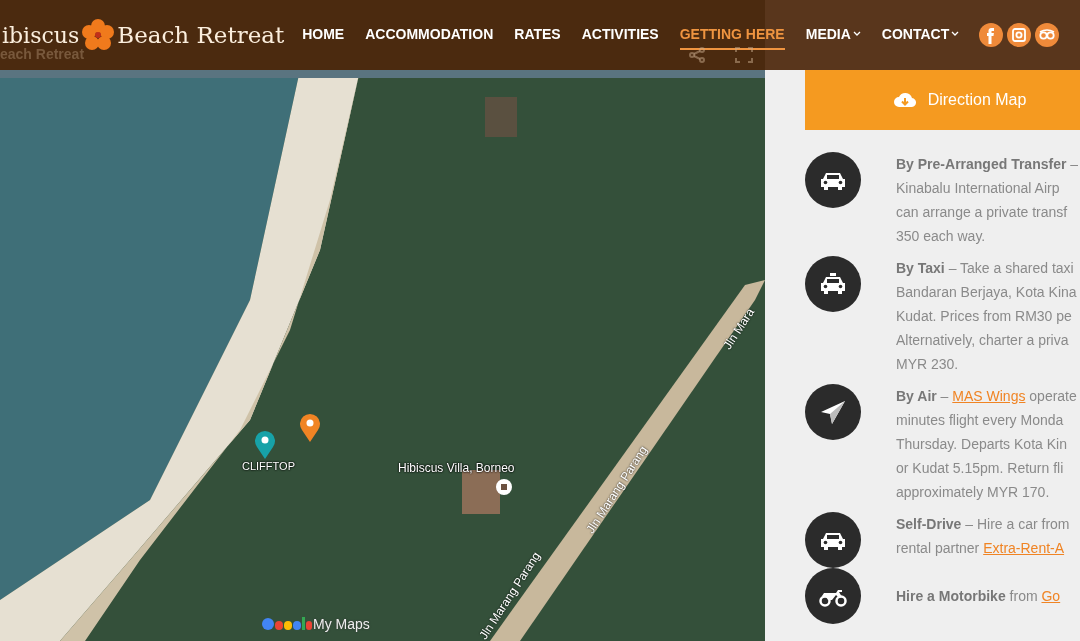 This screenshot has width=1080, height=641. What do you see at coordinates (833, 596) in the screenshot?
I see `motorbike-icon` at bounding box center [833, 596].